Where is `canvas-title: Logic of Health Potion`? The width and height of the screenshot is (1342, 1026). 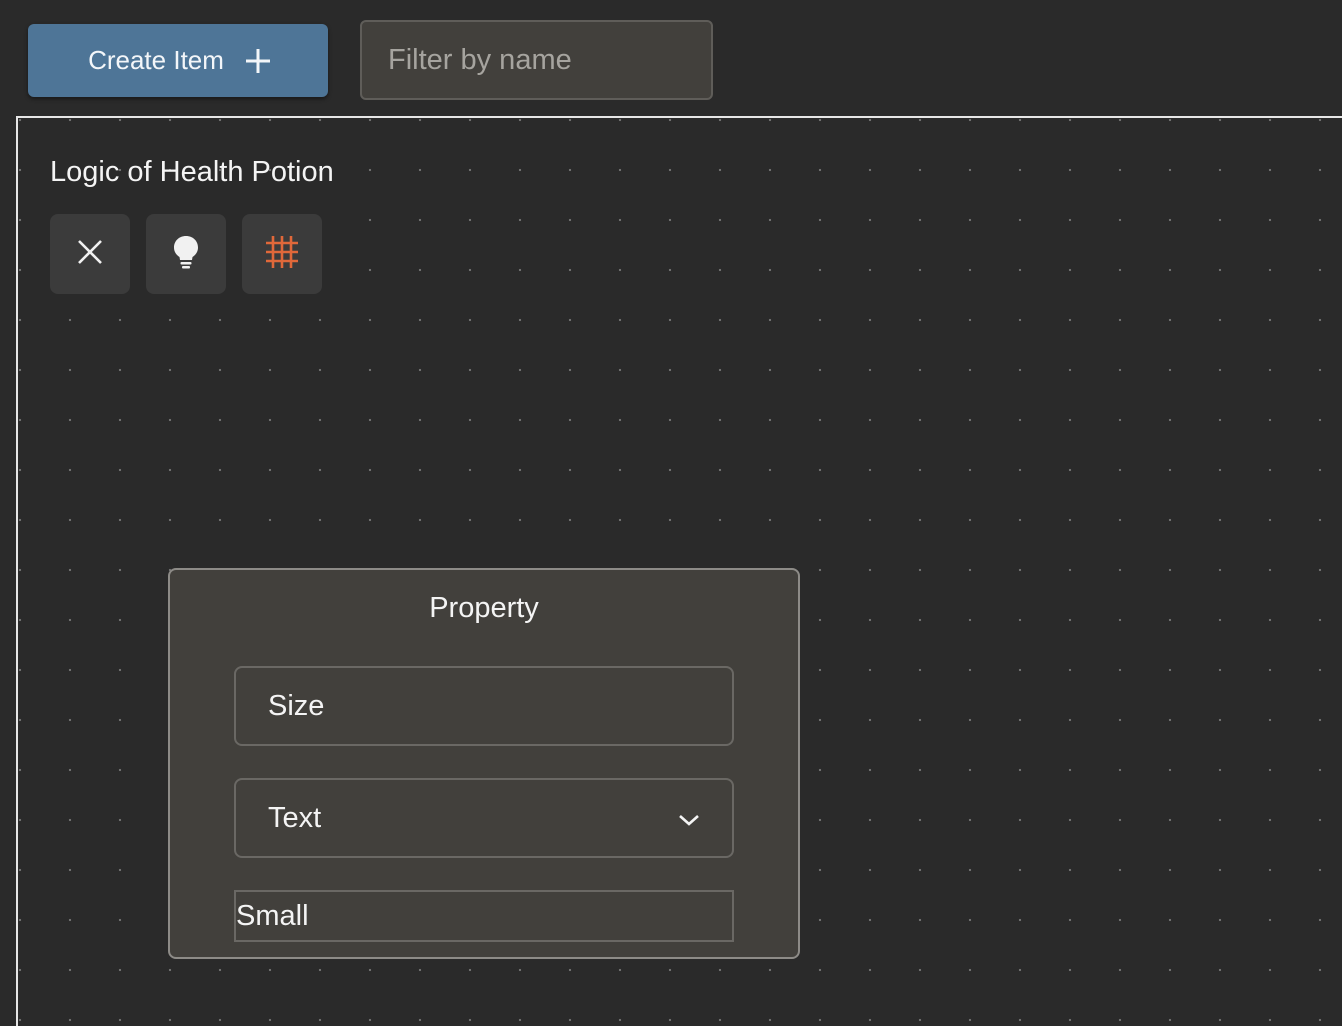 canvas-title: Logic of Health Potion is located at coordinates (192, 172).